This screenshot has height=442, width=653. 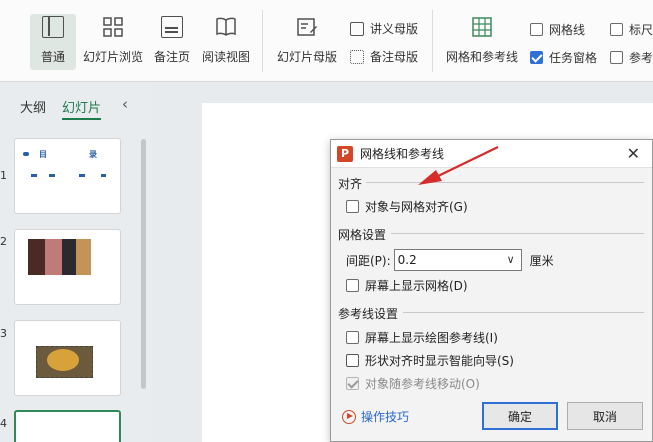 I want to click on chevron-left-icon: ‹, so click(x=125, y=104).